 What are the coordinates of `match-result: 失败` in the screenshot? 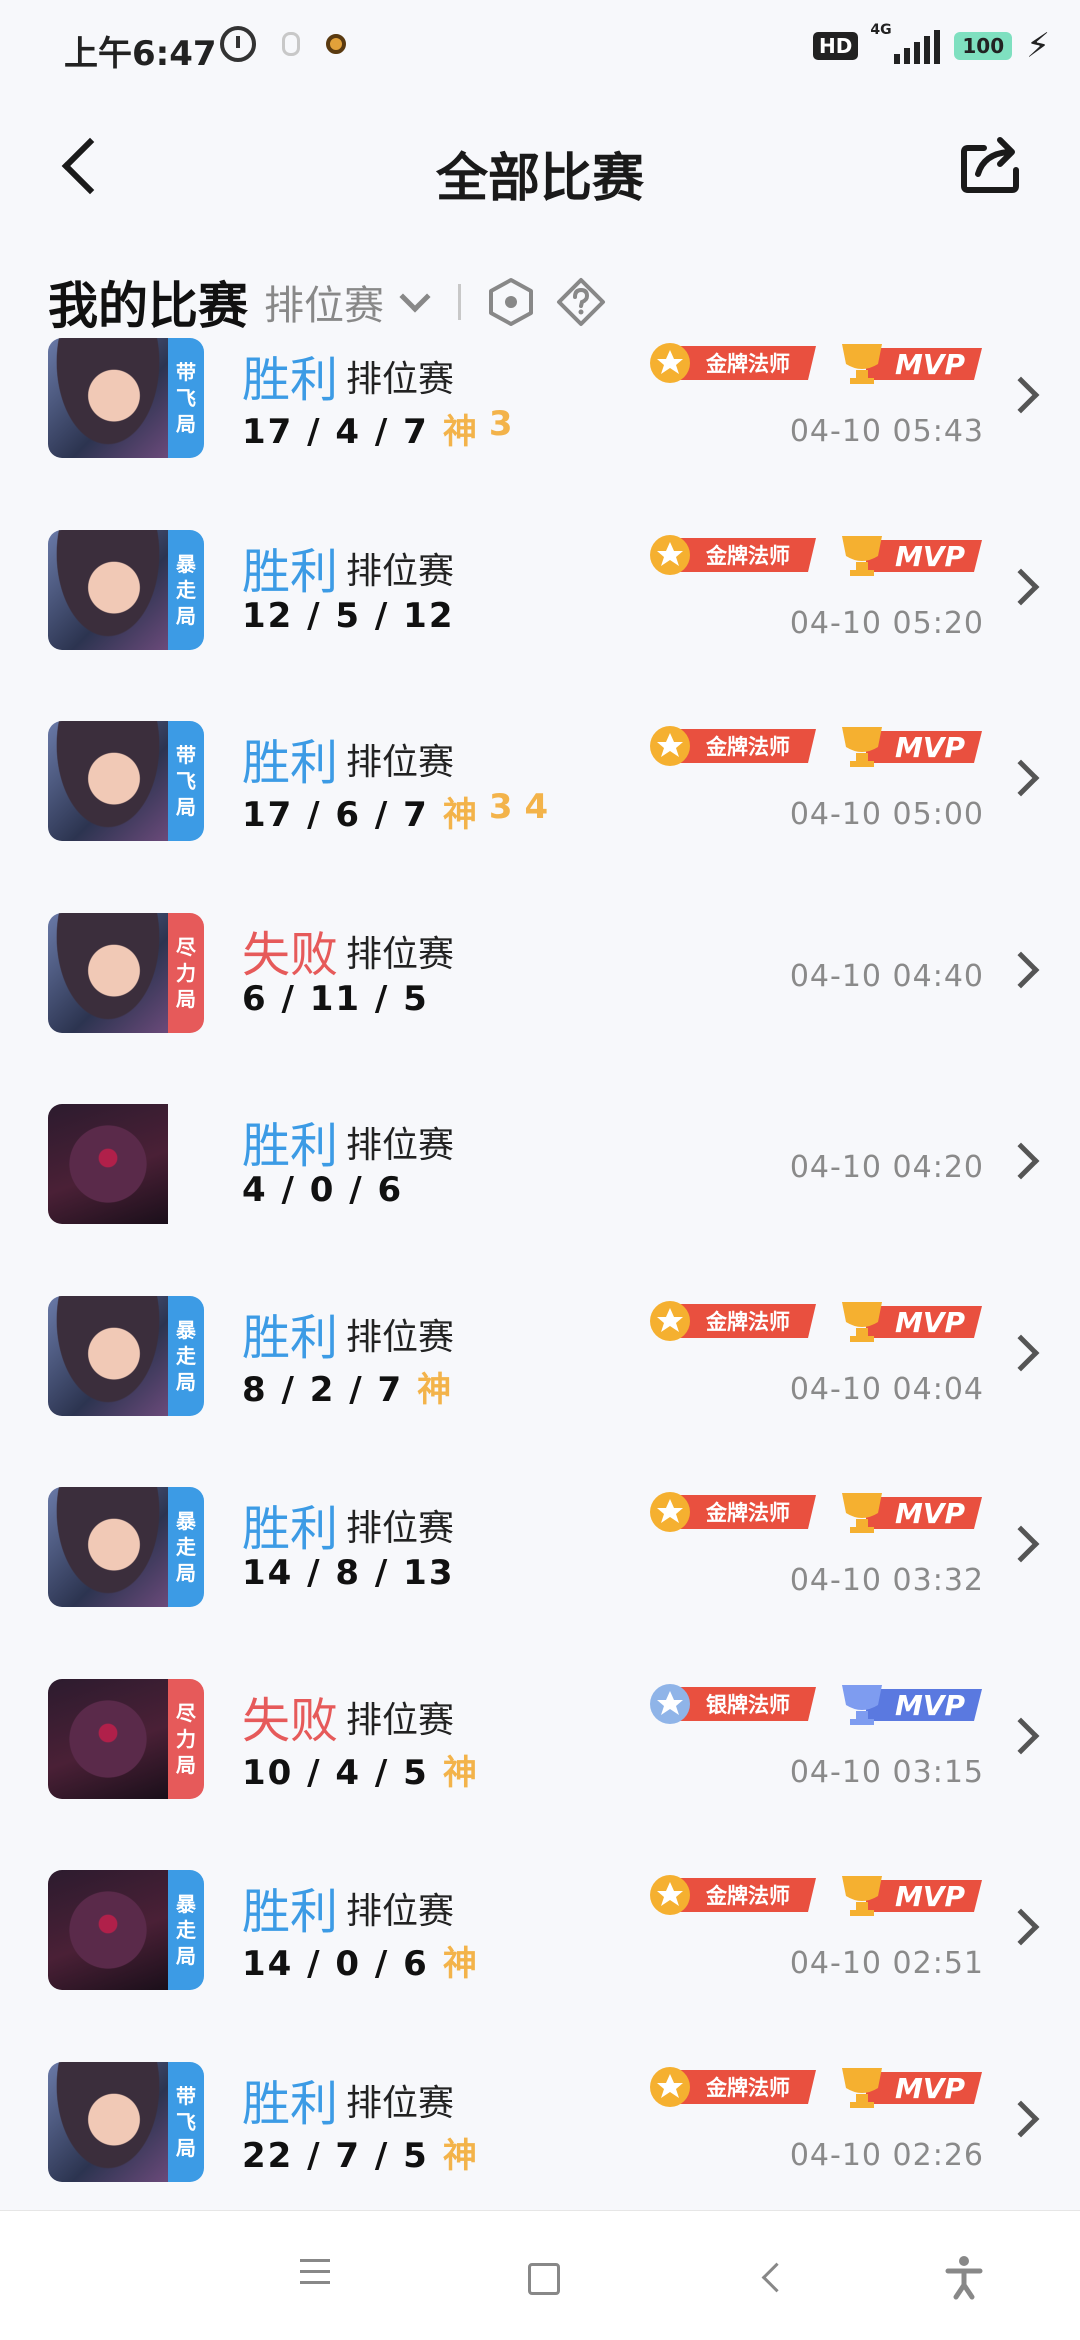 It's located at (290, 954).